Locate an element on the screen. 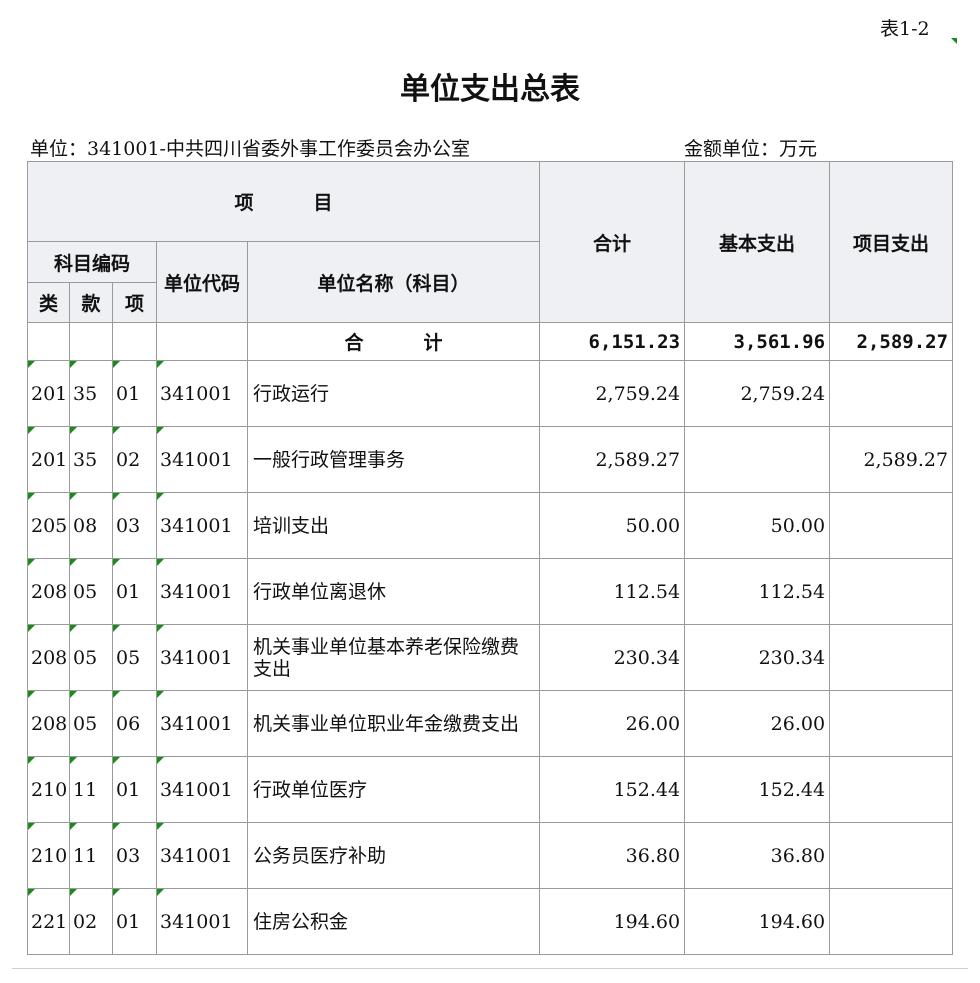  table-row: 210 11 01 341001 行政单位医疗 152.44 152.44 is located at coordinates (490, 789).